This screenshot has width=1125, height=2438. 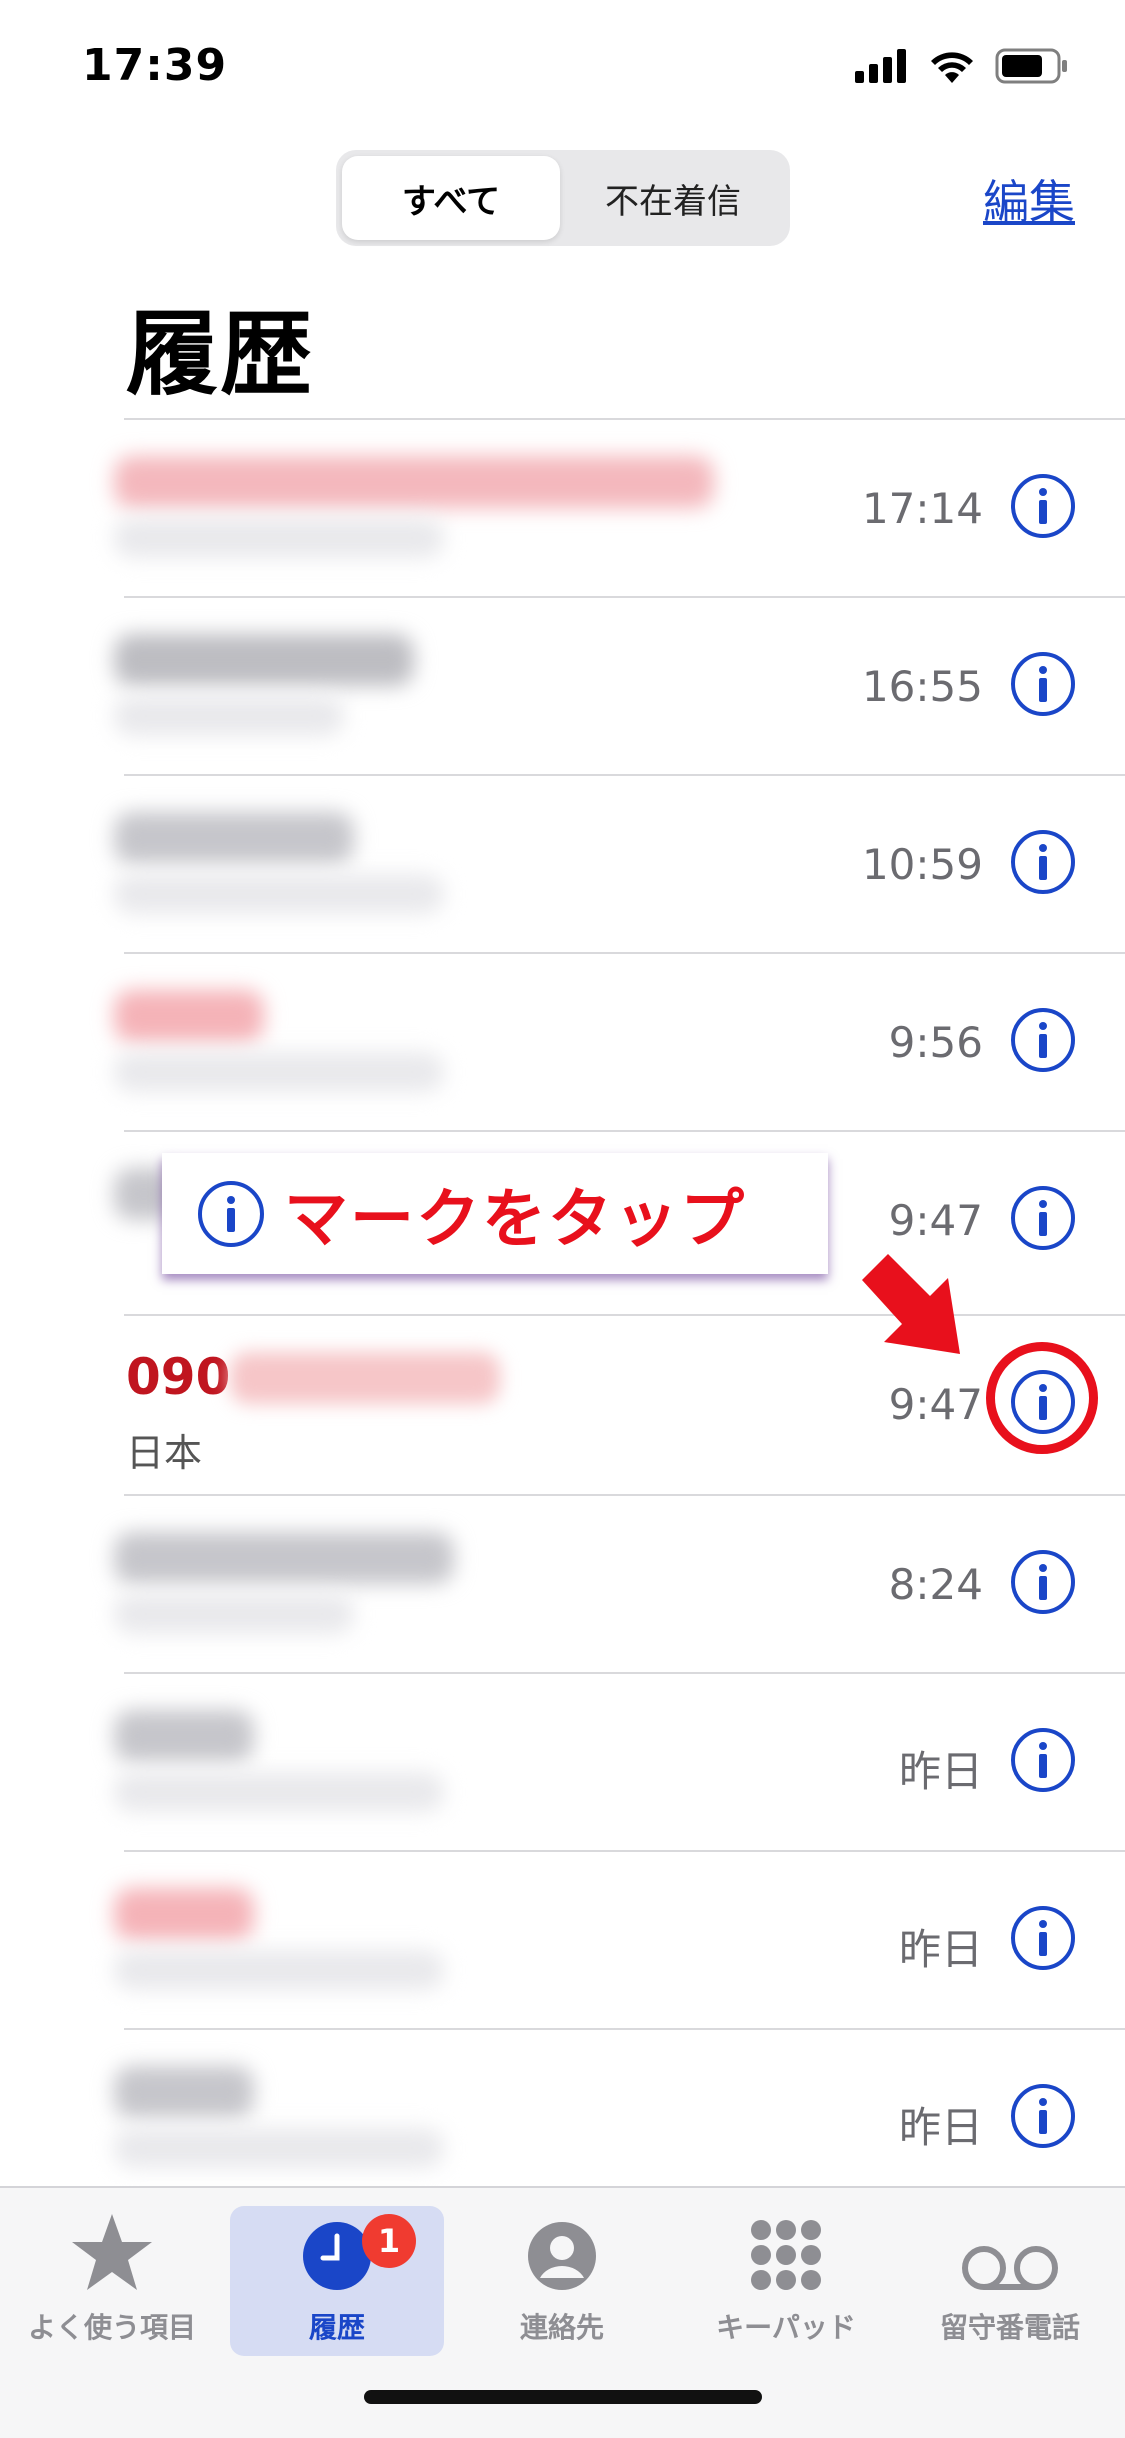 I want to click on call-time: 9:56, so click(x=935, y=1042).